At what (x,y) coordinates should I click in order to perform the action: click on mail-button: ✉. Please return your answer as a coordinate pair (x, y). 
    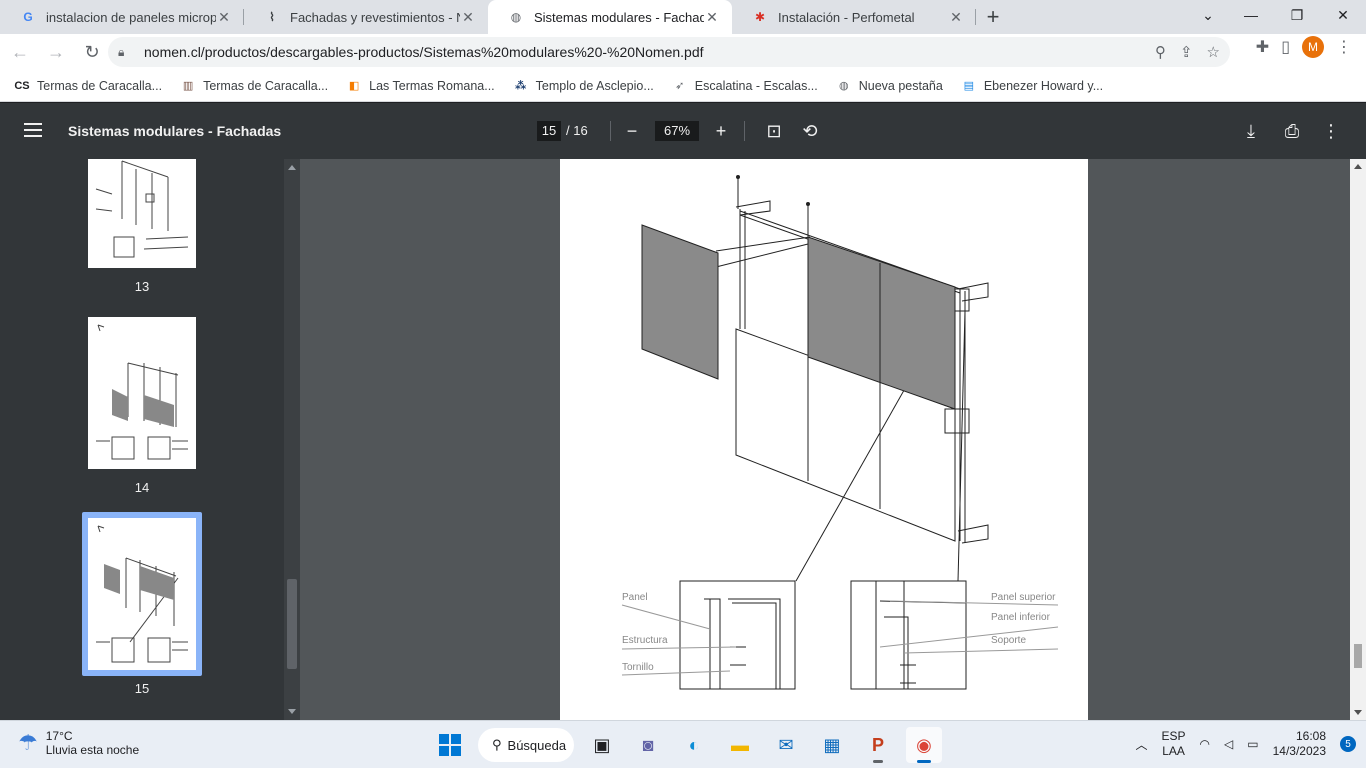
    Looking at the image, I should click on (786, 745).